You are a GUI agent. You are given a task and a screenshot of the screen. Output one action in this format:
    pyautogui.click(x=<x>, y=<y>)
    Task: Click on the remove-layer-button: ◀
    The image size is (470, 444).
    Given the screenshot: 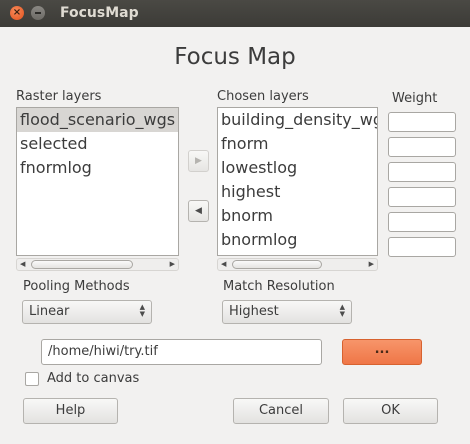 What is the action you would take?
    pyautogui.click(x=198, y=211)
    